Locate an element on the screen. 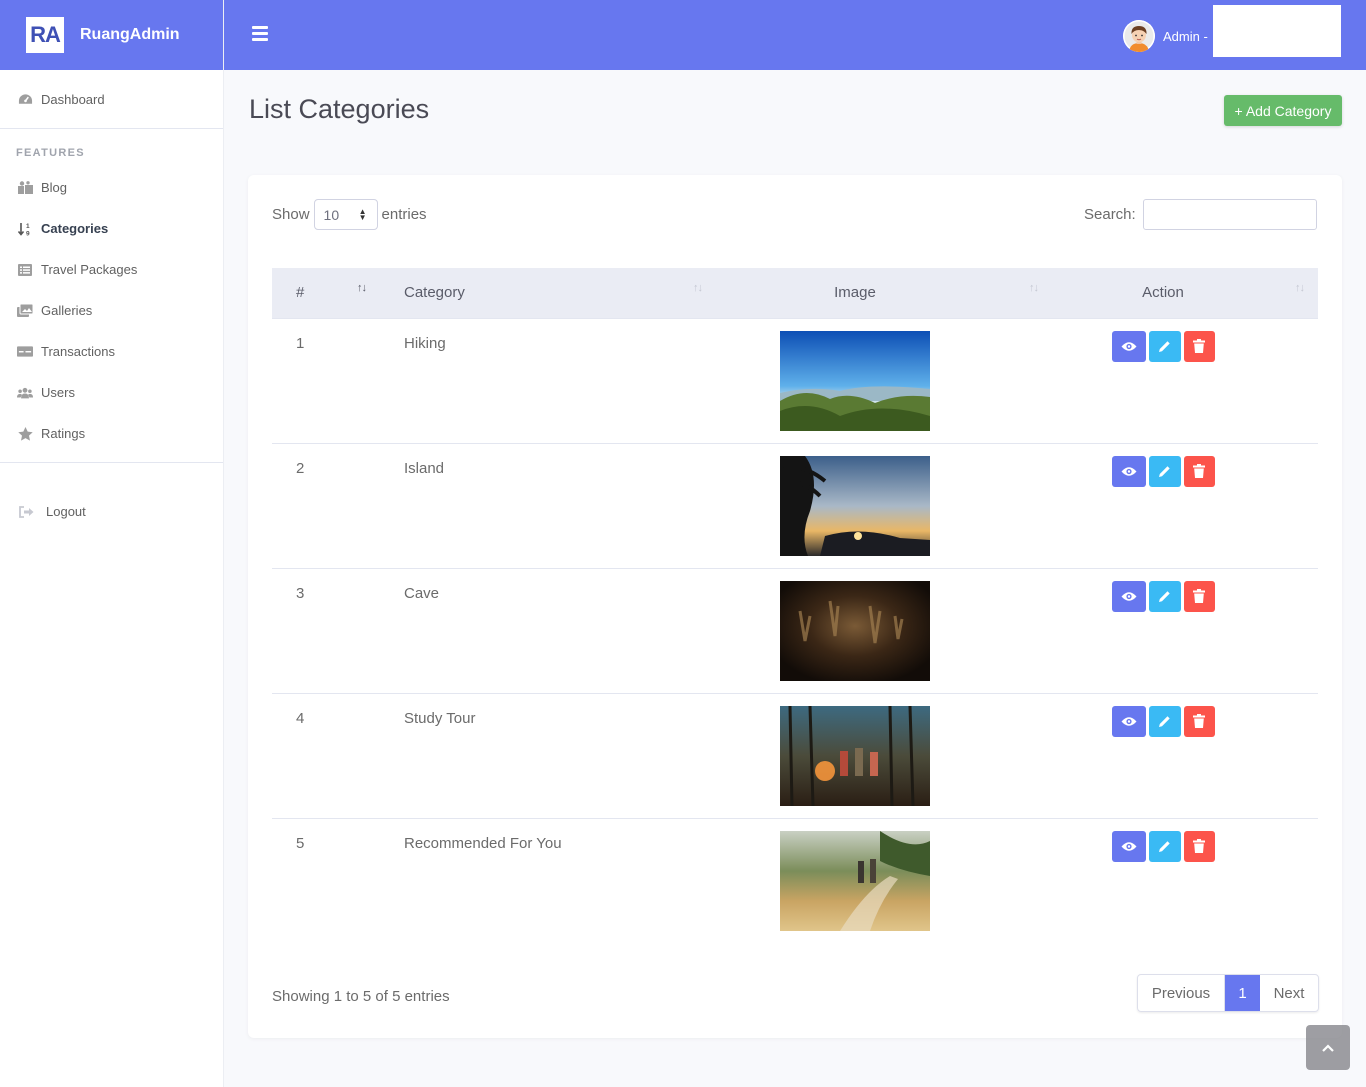 The width and height of the screenshot is (1366, 1087). page-1-button: 1 is located at coordinates (1242, 993).